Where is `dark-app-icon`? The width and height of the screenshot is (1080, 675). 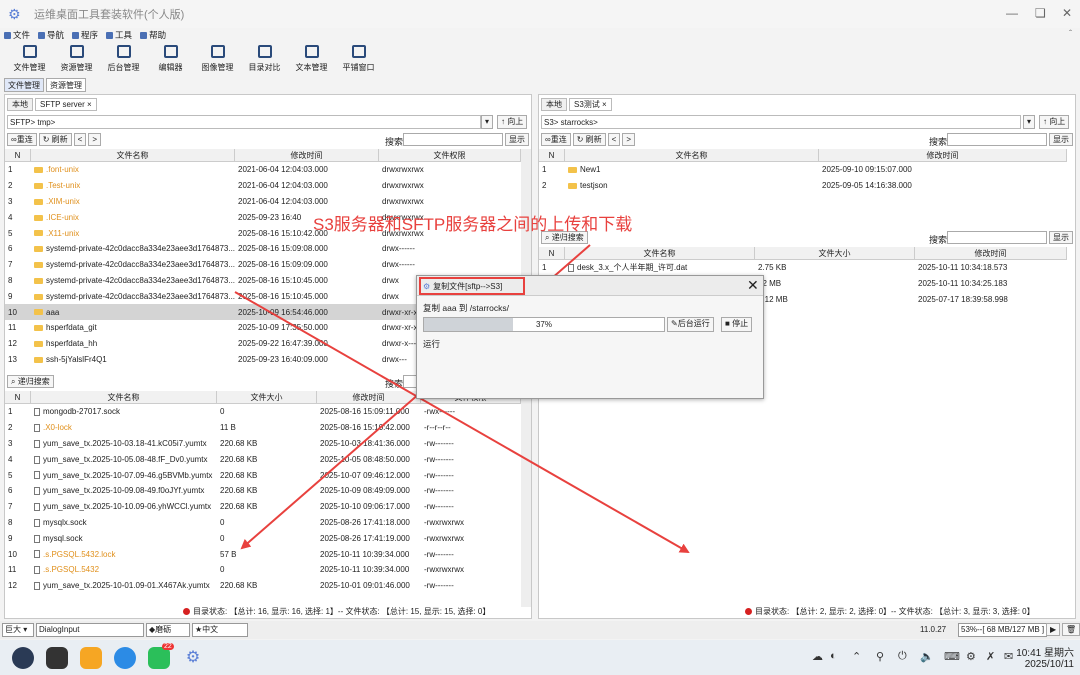 dark-app-icon is located at coordinates (57, 657).